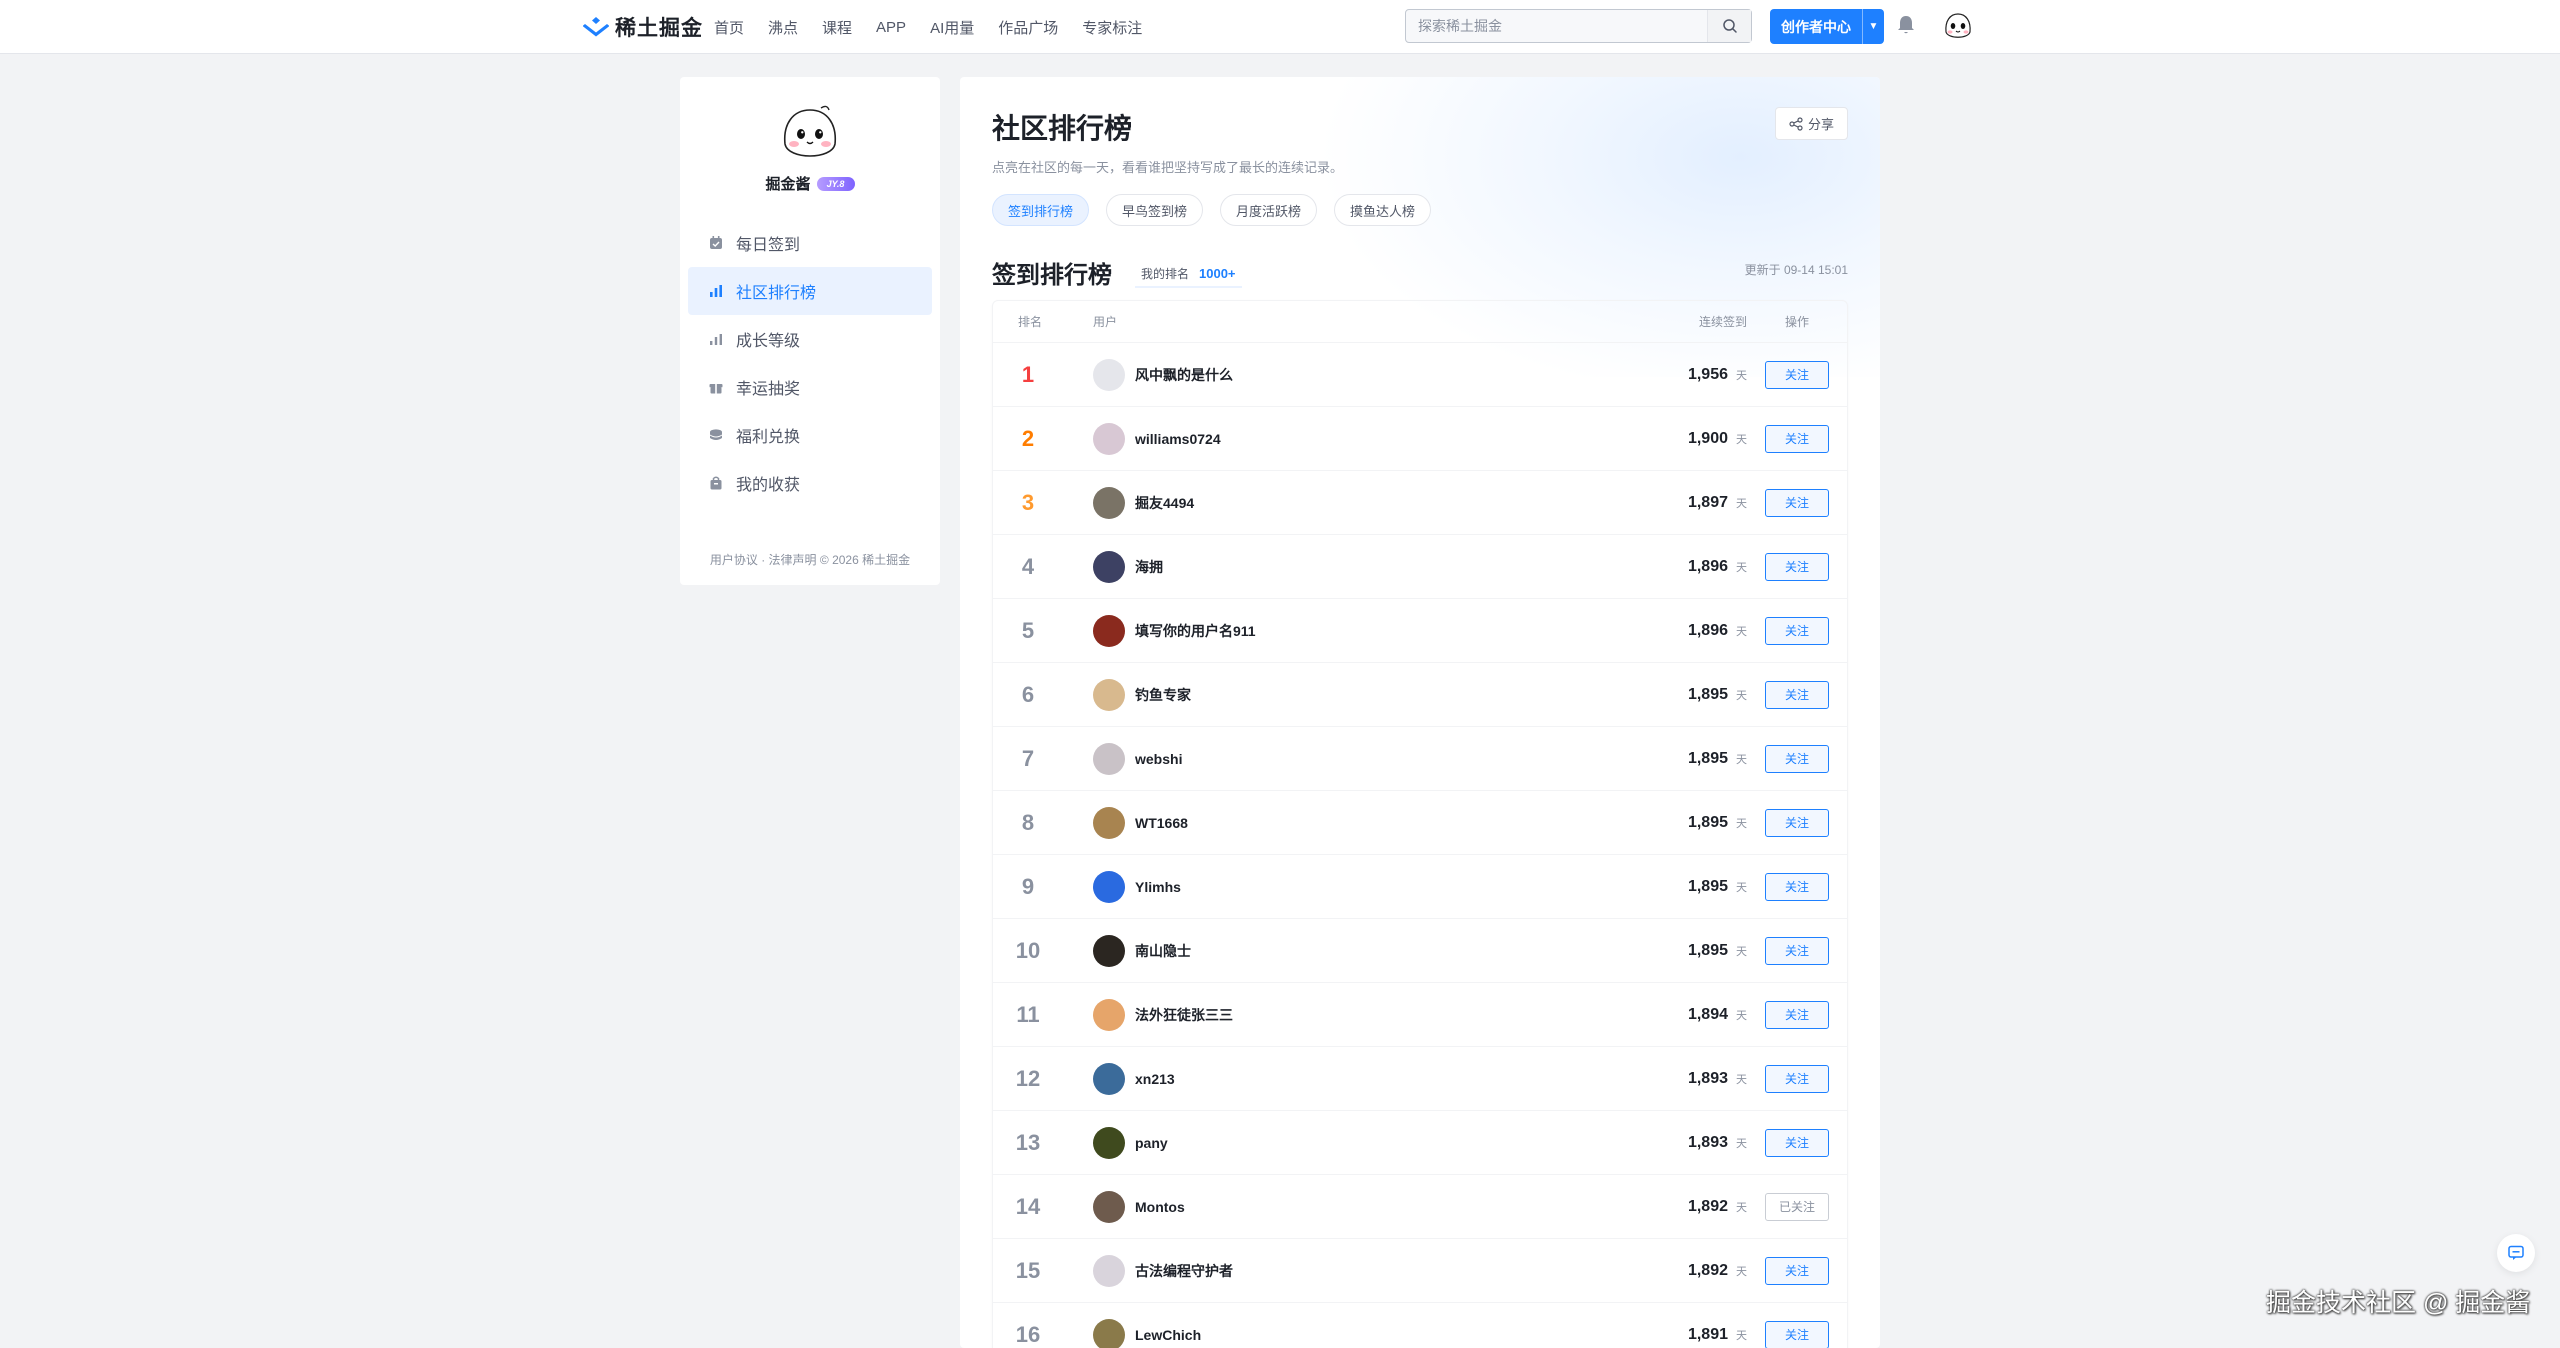 This screenshot has height=1348, width=2560. What do you see at coordinates (1184, 1271) in the screenshot?
I see `user-name: 古法编程守护者` at bounding box center [1184, 1271].